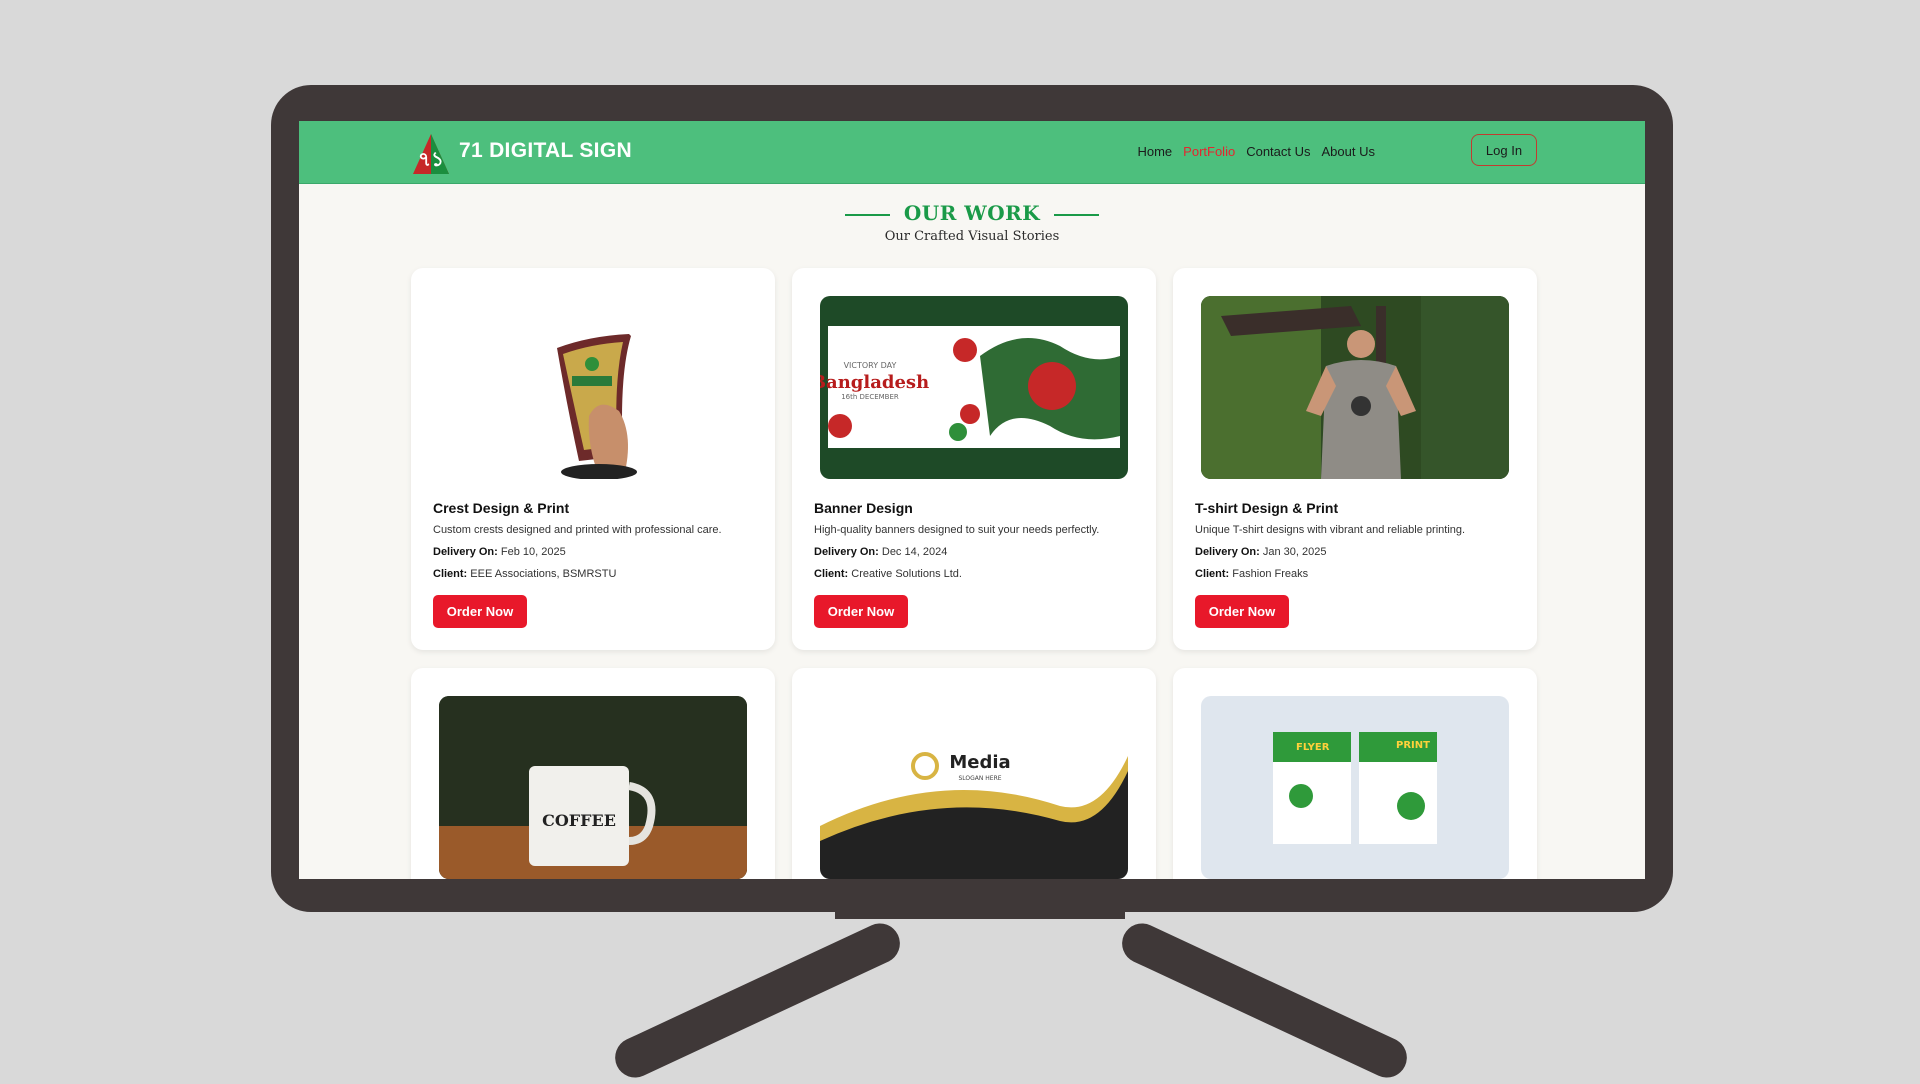 This screenshot has height=1084, width=1920. I want to click on portfolio-card-flyer: FLYER PRINT, so click(1355, 773).